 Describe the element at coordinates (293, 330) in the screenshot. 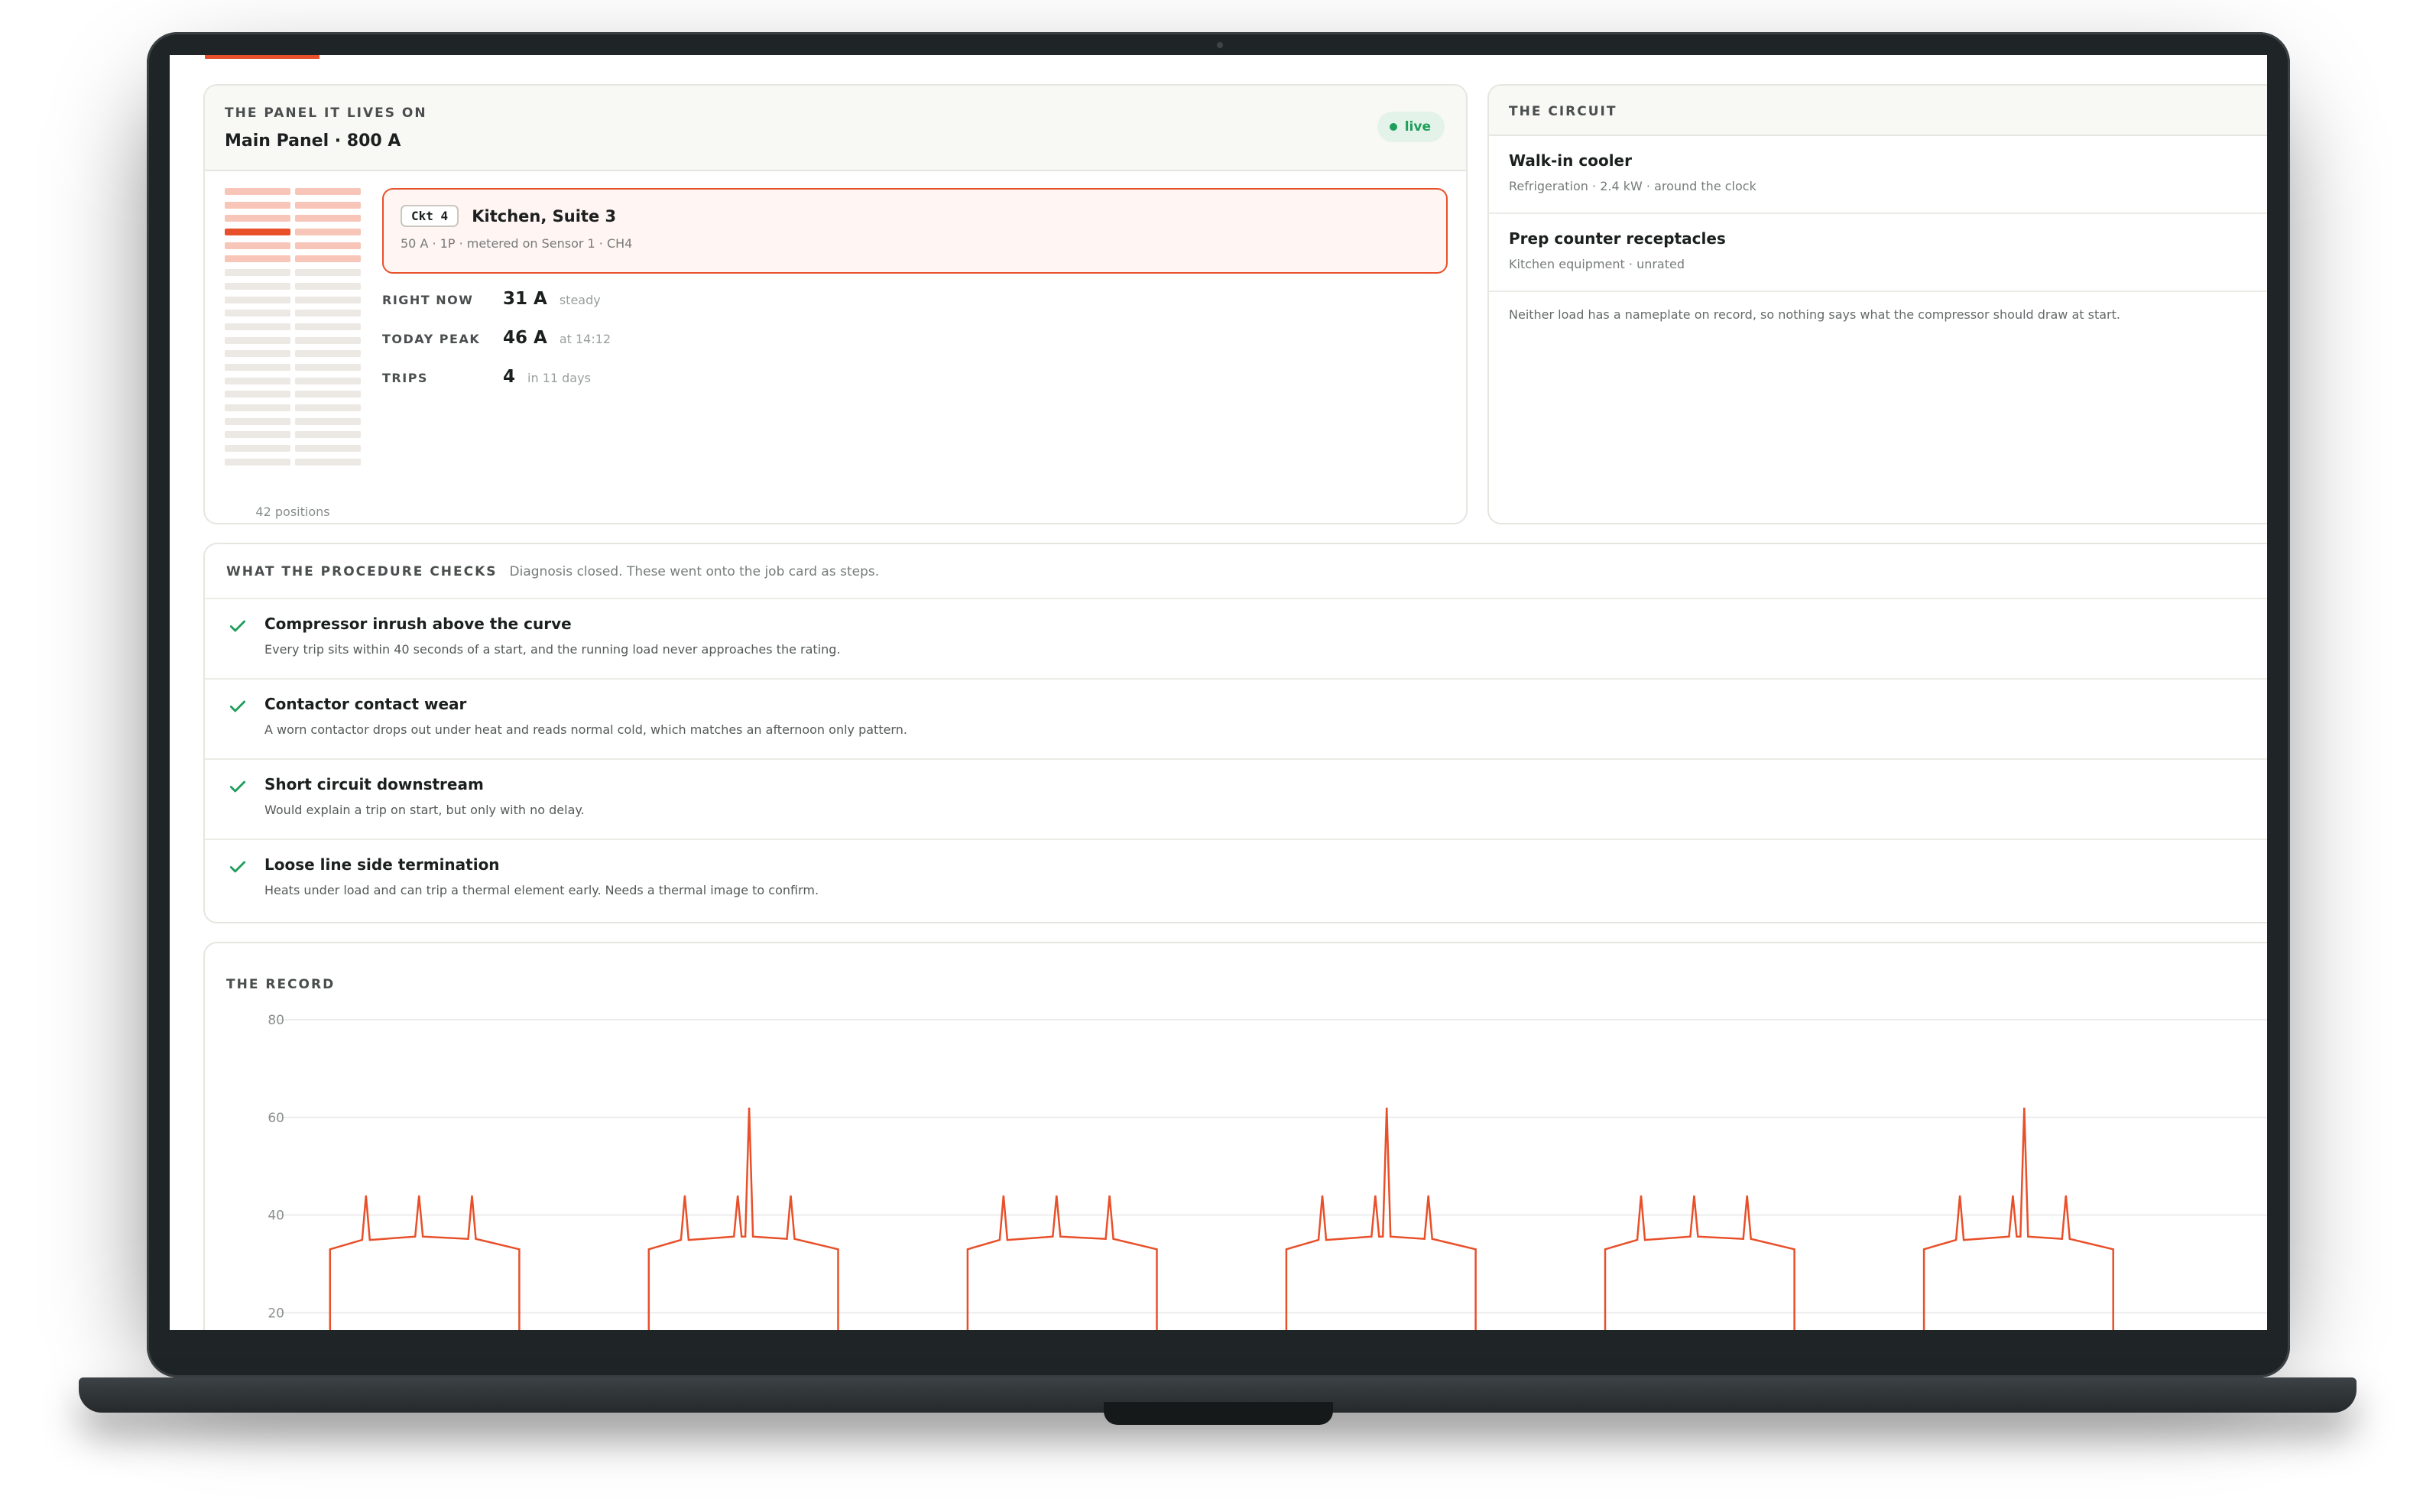

I see `panel-positions-map` at that location.